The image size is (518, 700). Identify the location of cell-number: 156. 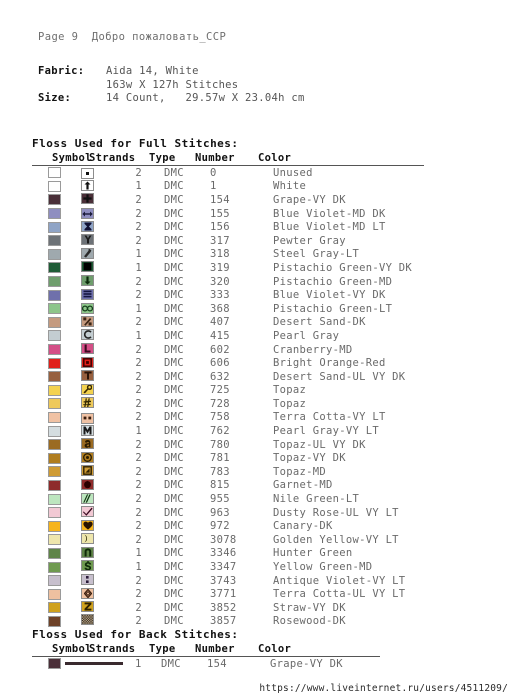
(220, 227).